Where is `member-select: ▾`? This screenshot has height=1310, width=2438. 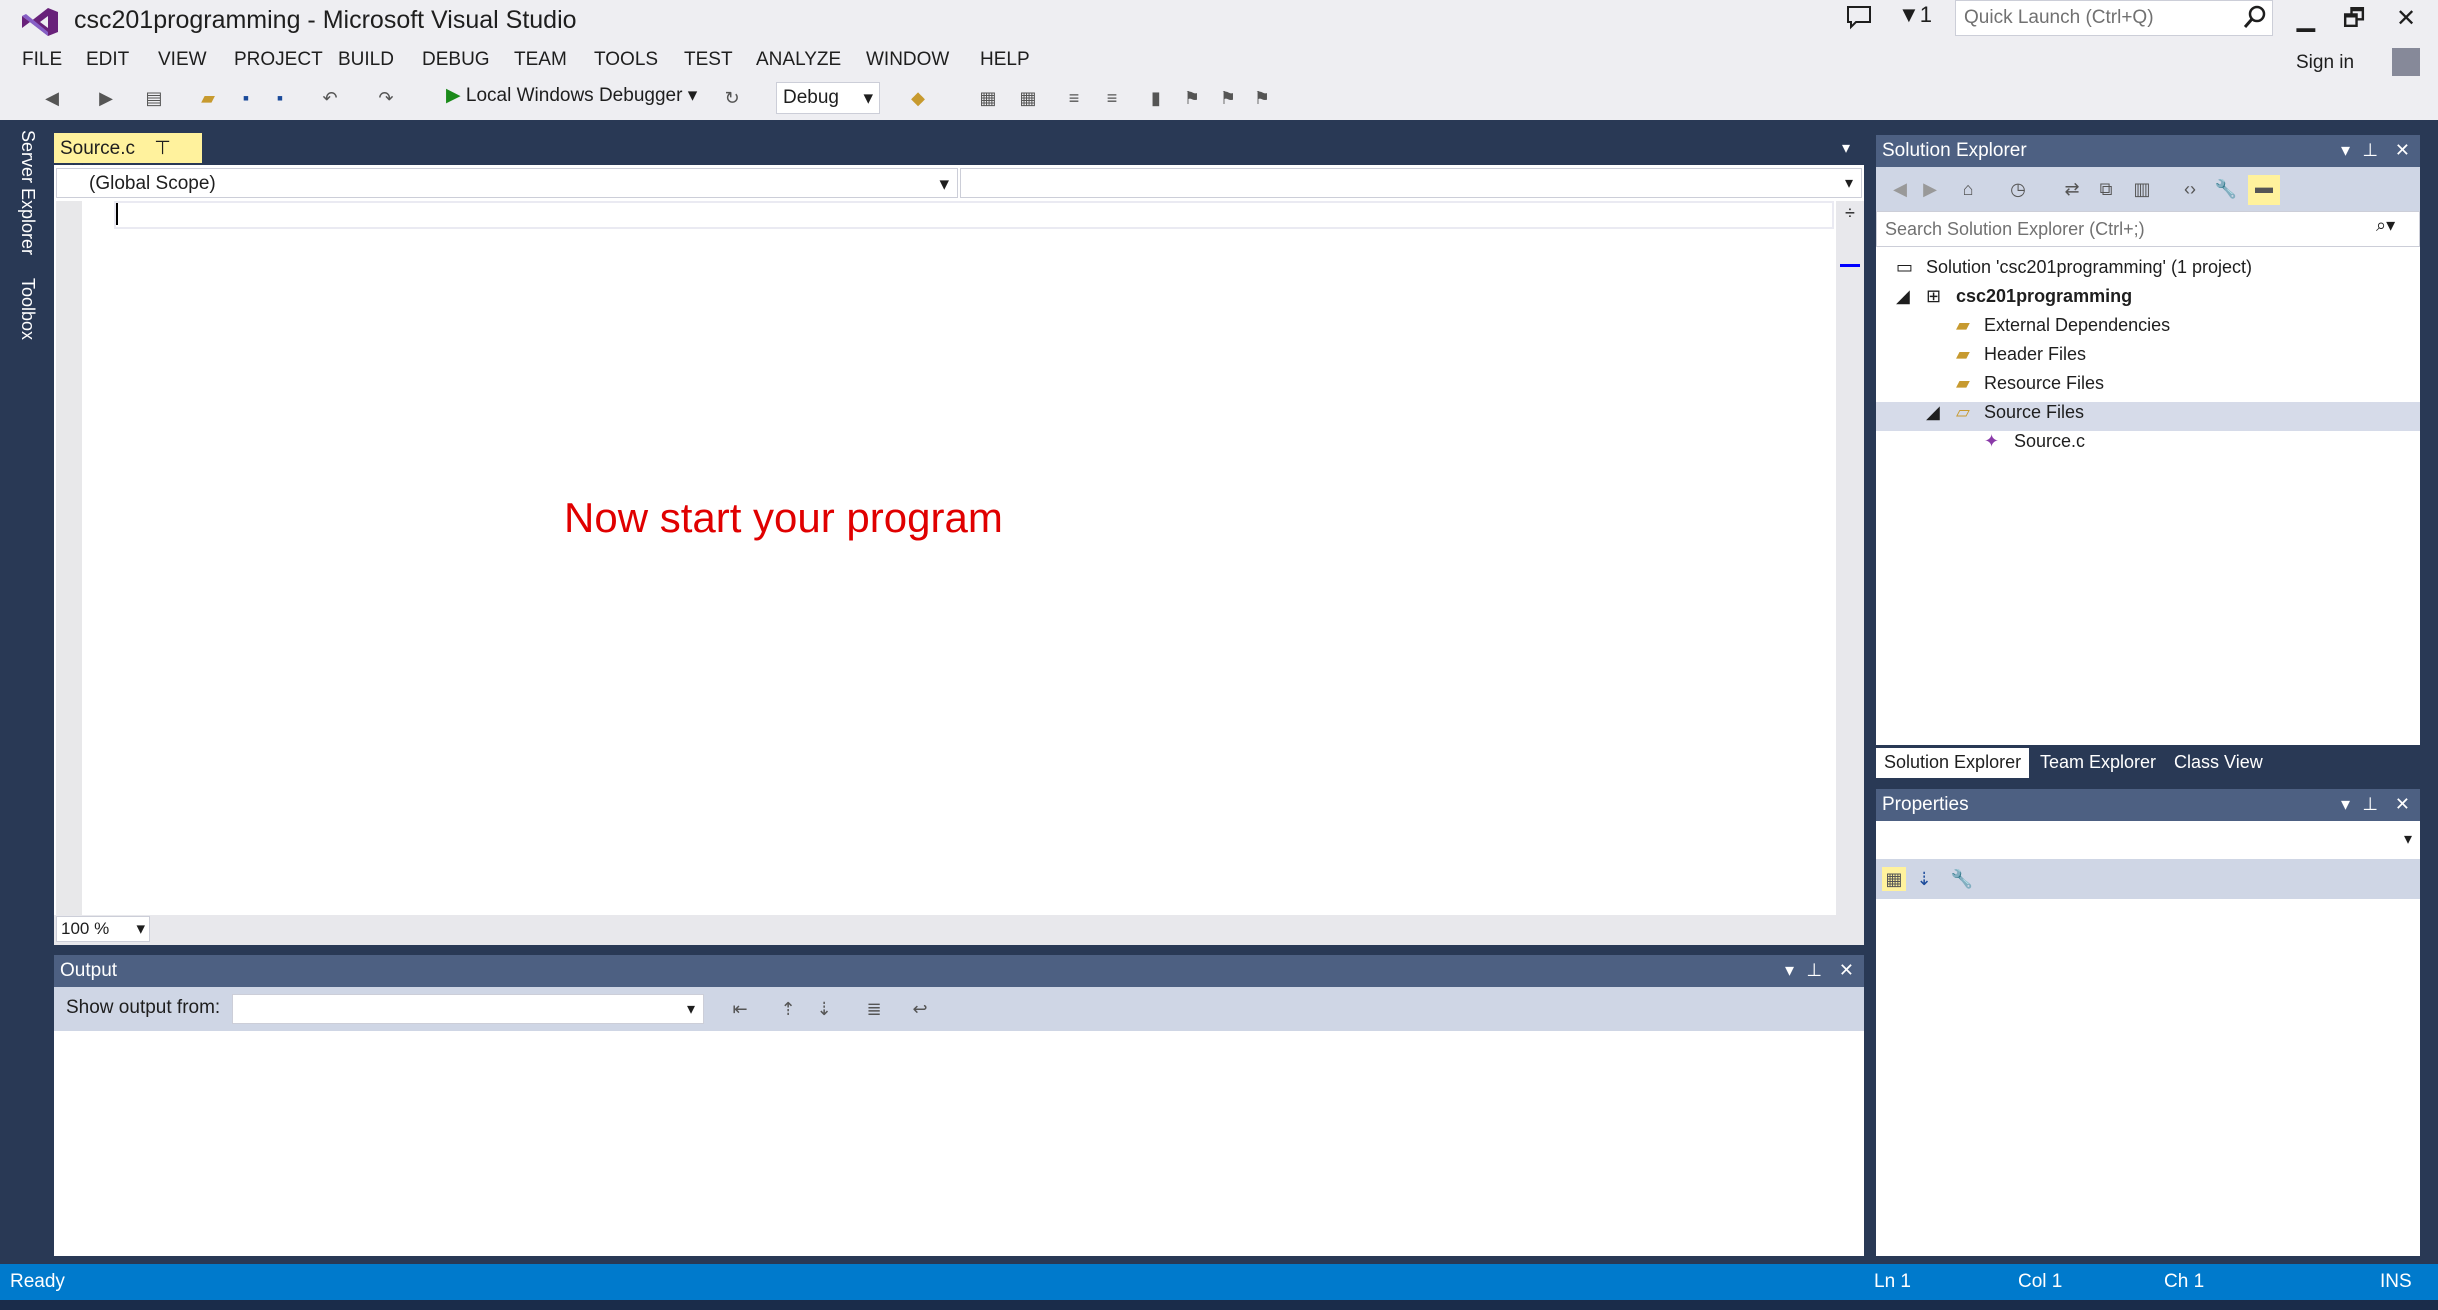 member-select: ▾ is located at coordinates (1411, 183).